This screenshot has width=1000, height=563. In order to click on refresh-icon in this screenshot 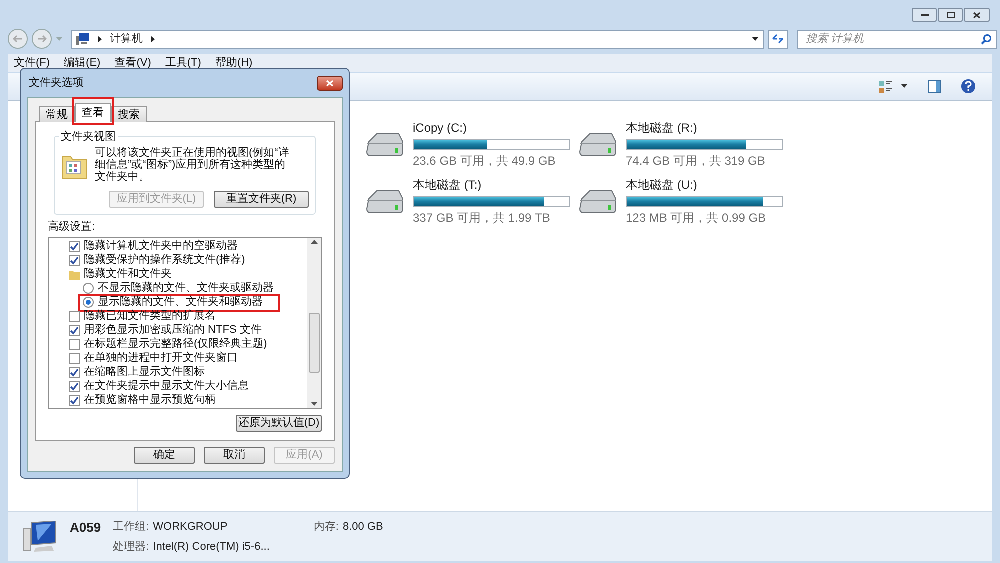, I will do `click(778, 39)`.